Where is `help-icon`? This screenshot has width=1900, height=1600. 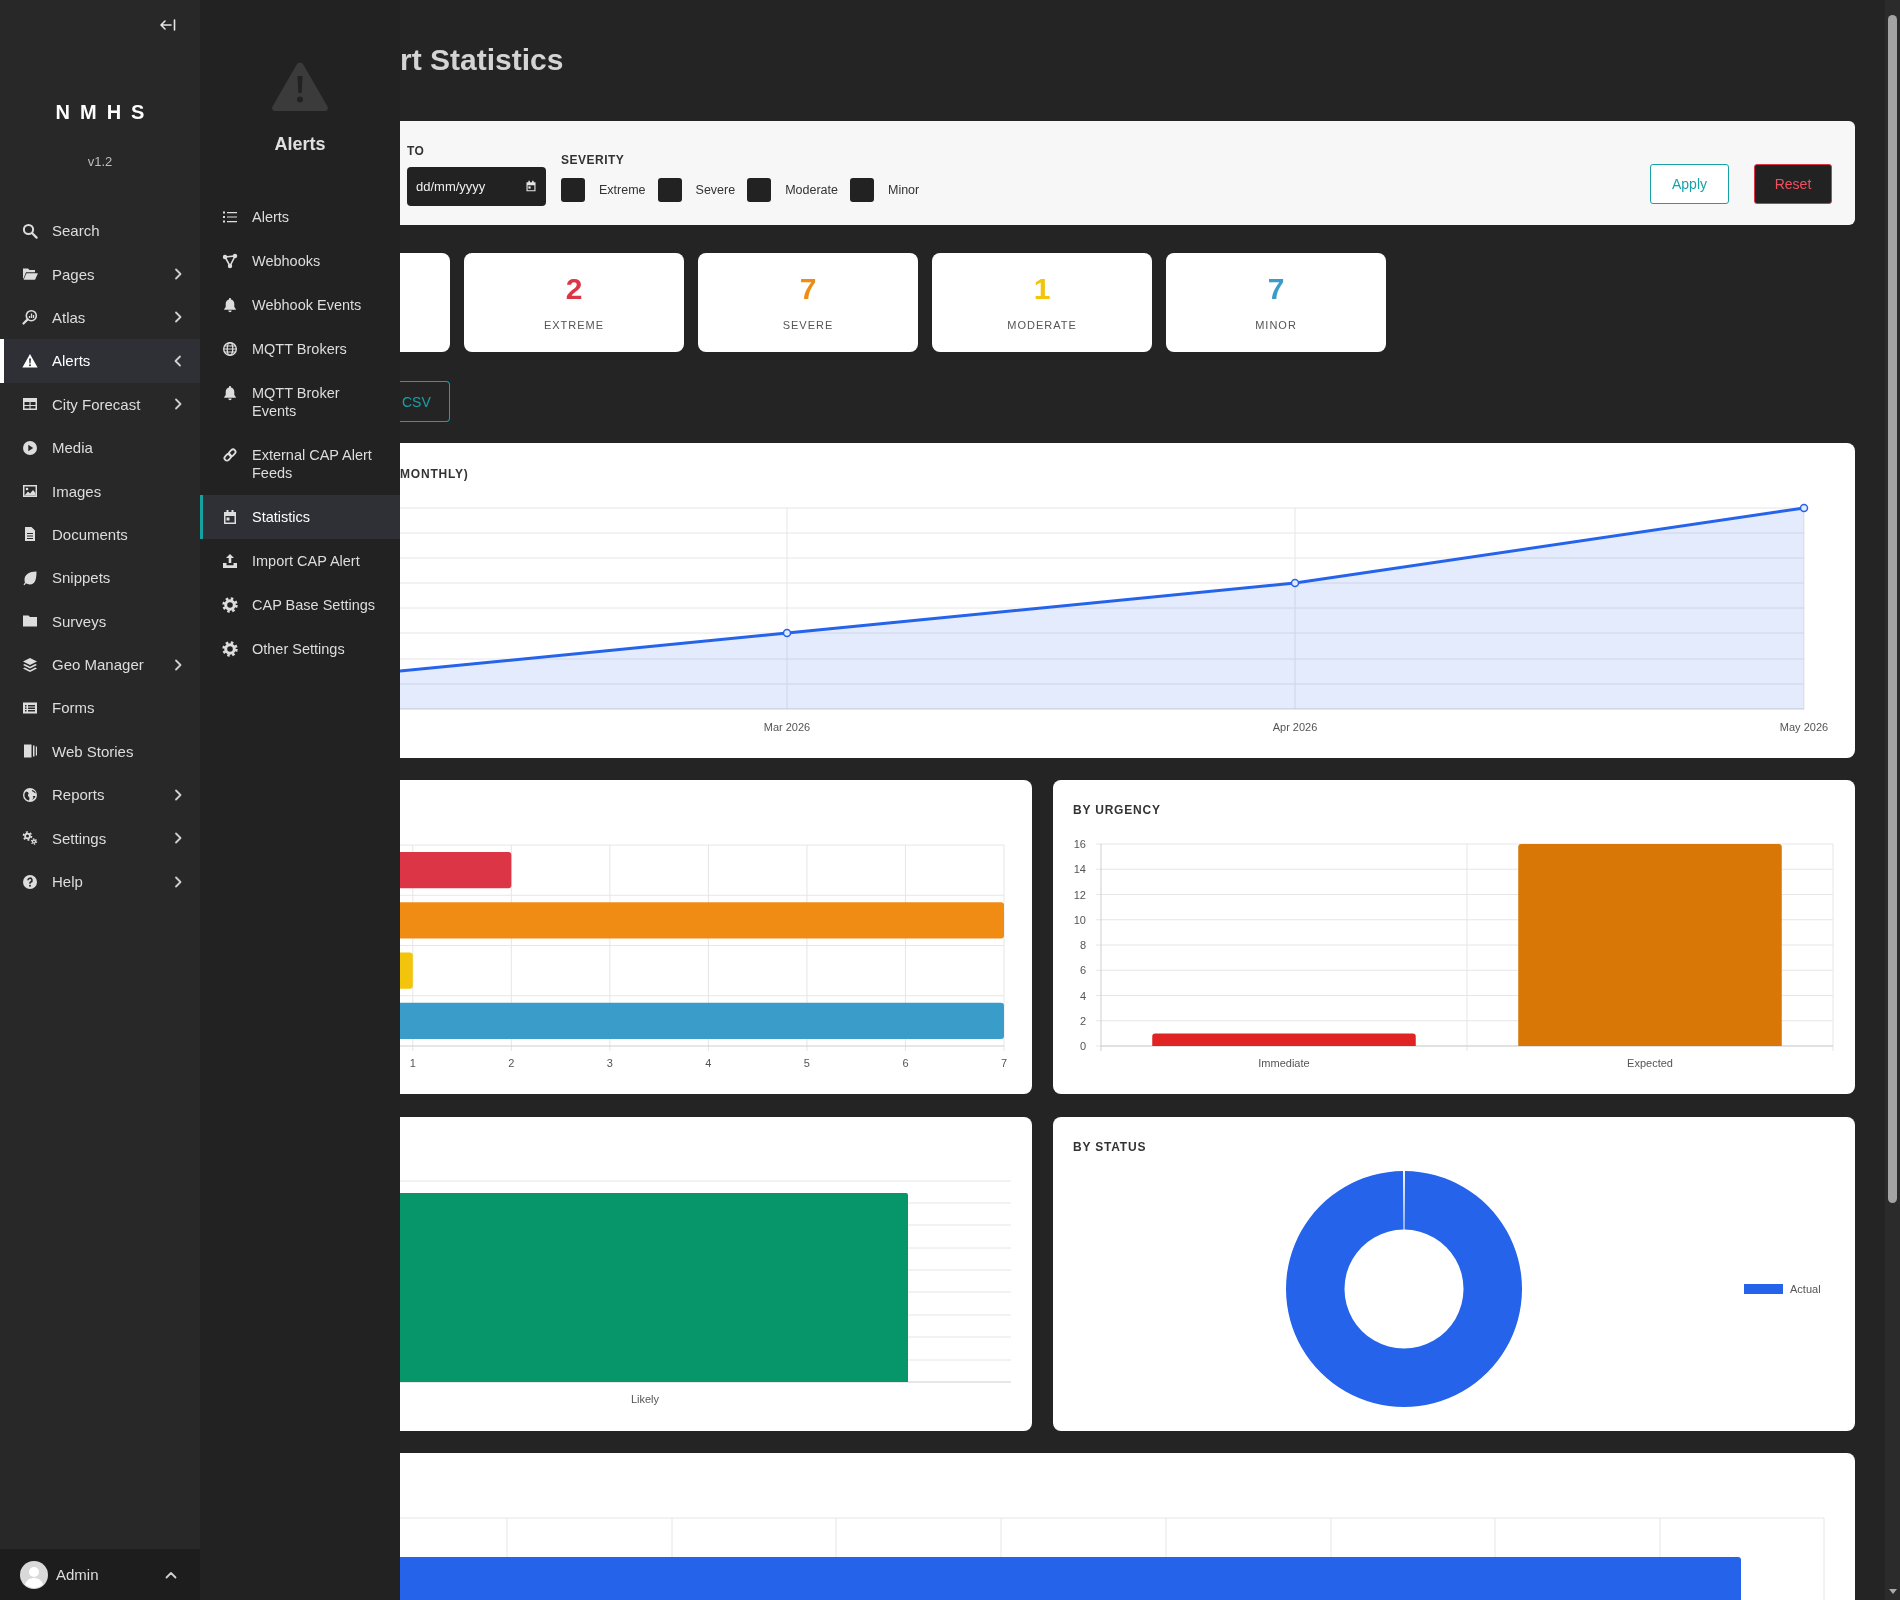
help-icon is located at coordinates (30, 881).